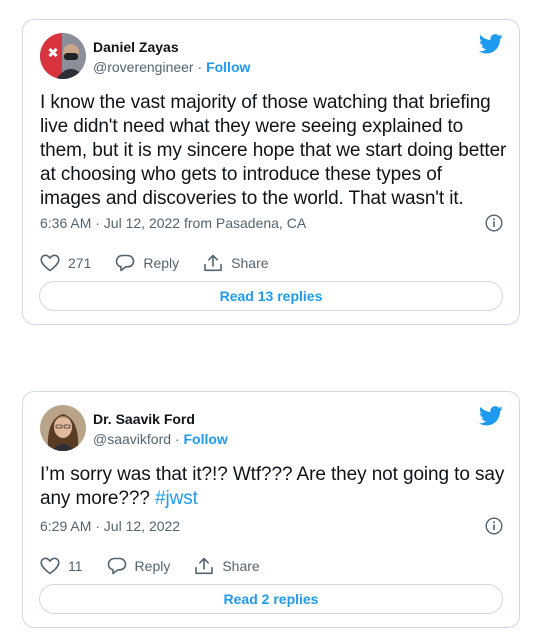 The height and width of the screenshot is (642, 548). I want to click on like-button: 11, so click(61, 566).